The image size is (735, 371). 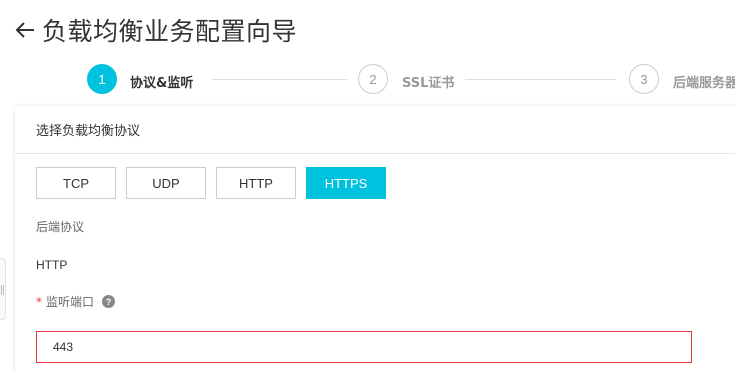 I want to click on listen-port-label-row: * 监听端口 ?, so click(x=76, y=301).